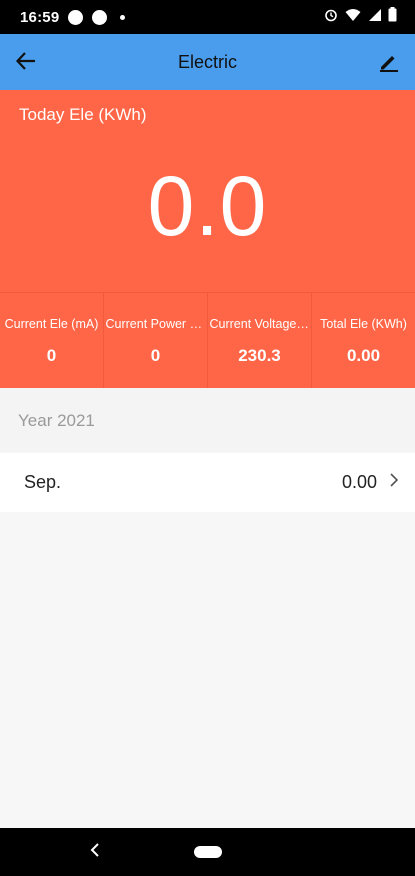 The height and width of the screenshot is (876, 415). What do you see at coordinates (156, 340) in the screenshot?
I see `stat-current-power: Current Power (W) 0` at bounding box center [156, 340].